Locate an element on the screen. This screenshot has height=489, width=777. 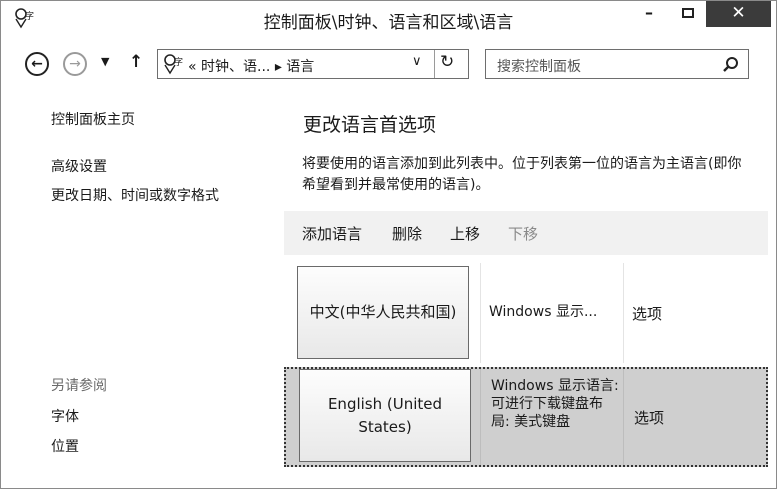
maximize-icon is located at coordinates (688, 13).